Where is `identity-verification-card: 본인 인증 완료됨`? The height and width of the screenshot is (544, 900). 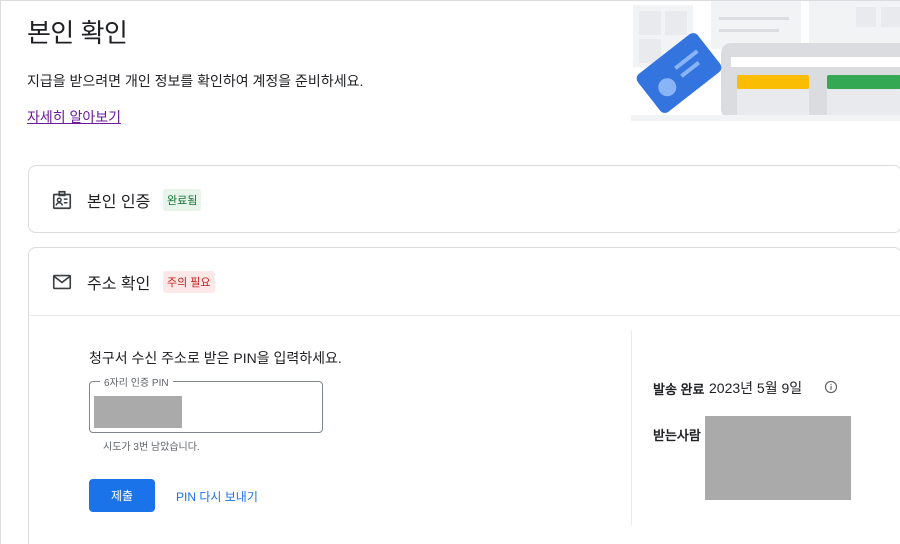 identity-verification-card: 본인 인증 완료됨 is located at coordinates (464, 199).